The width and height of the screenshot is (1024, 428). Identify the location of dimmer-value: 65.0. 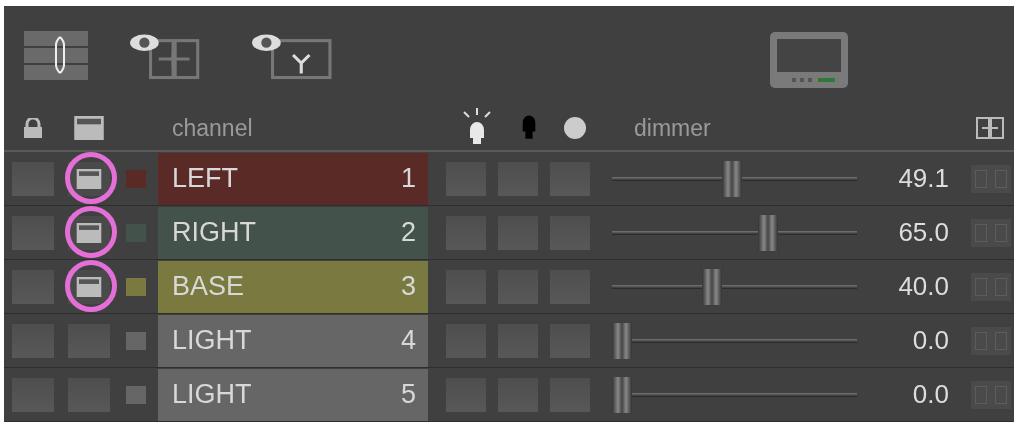
(923, 232).